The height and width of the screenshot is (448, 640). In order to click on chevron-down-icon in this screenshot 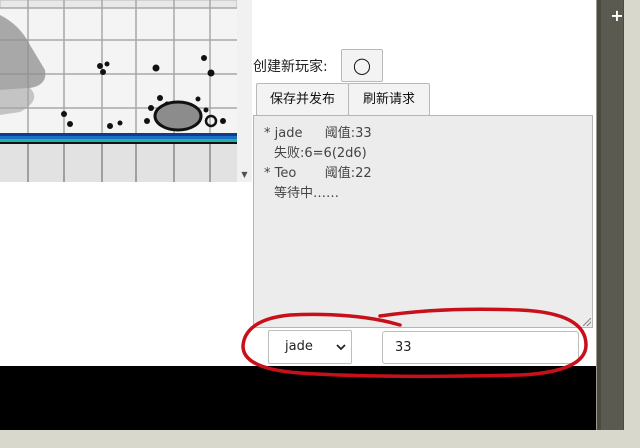, I will do `click(341, 347)`.